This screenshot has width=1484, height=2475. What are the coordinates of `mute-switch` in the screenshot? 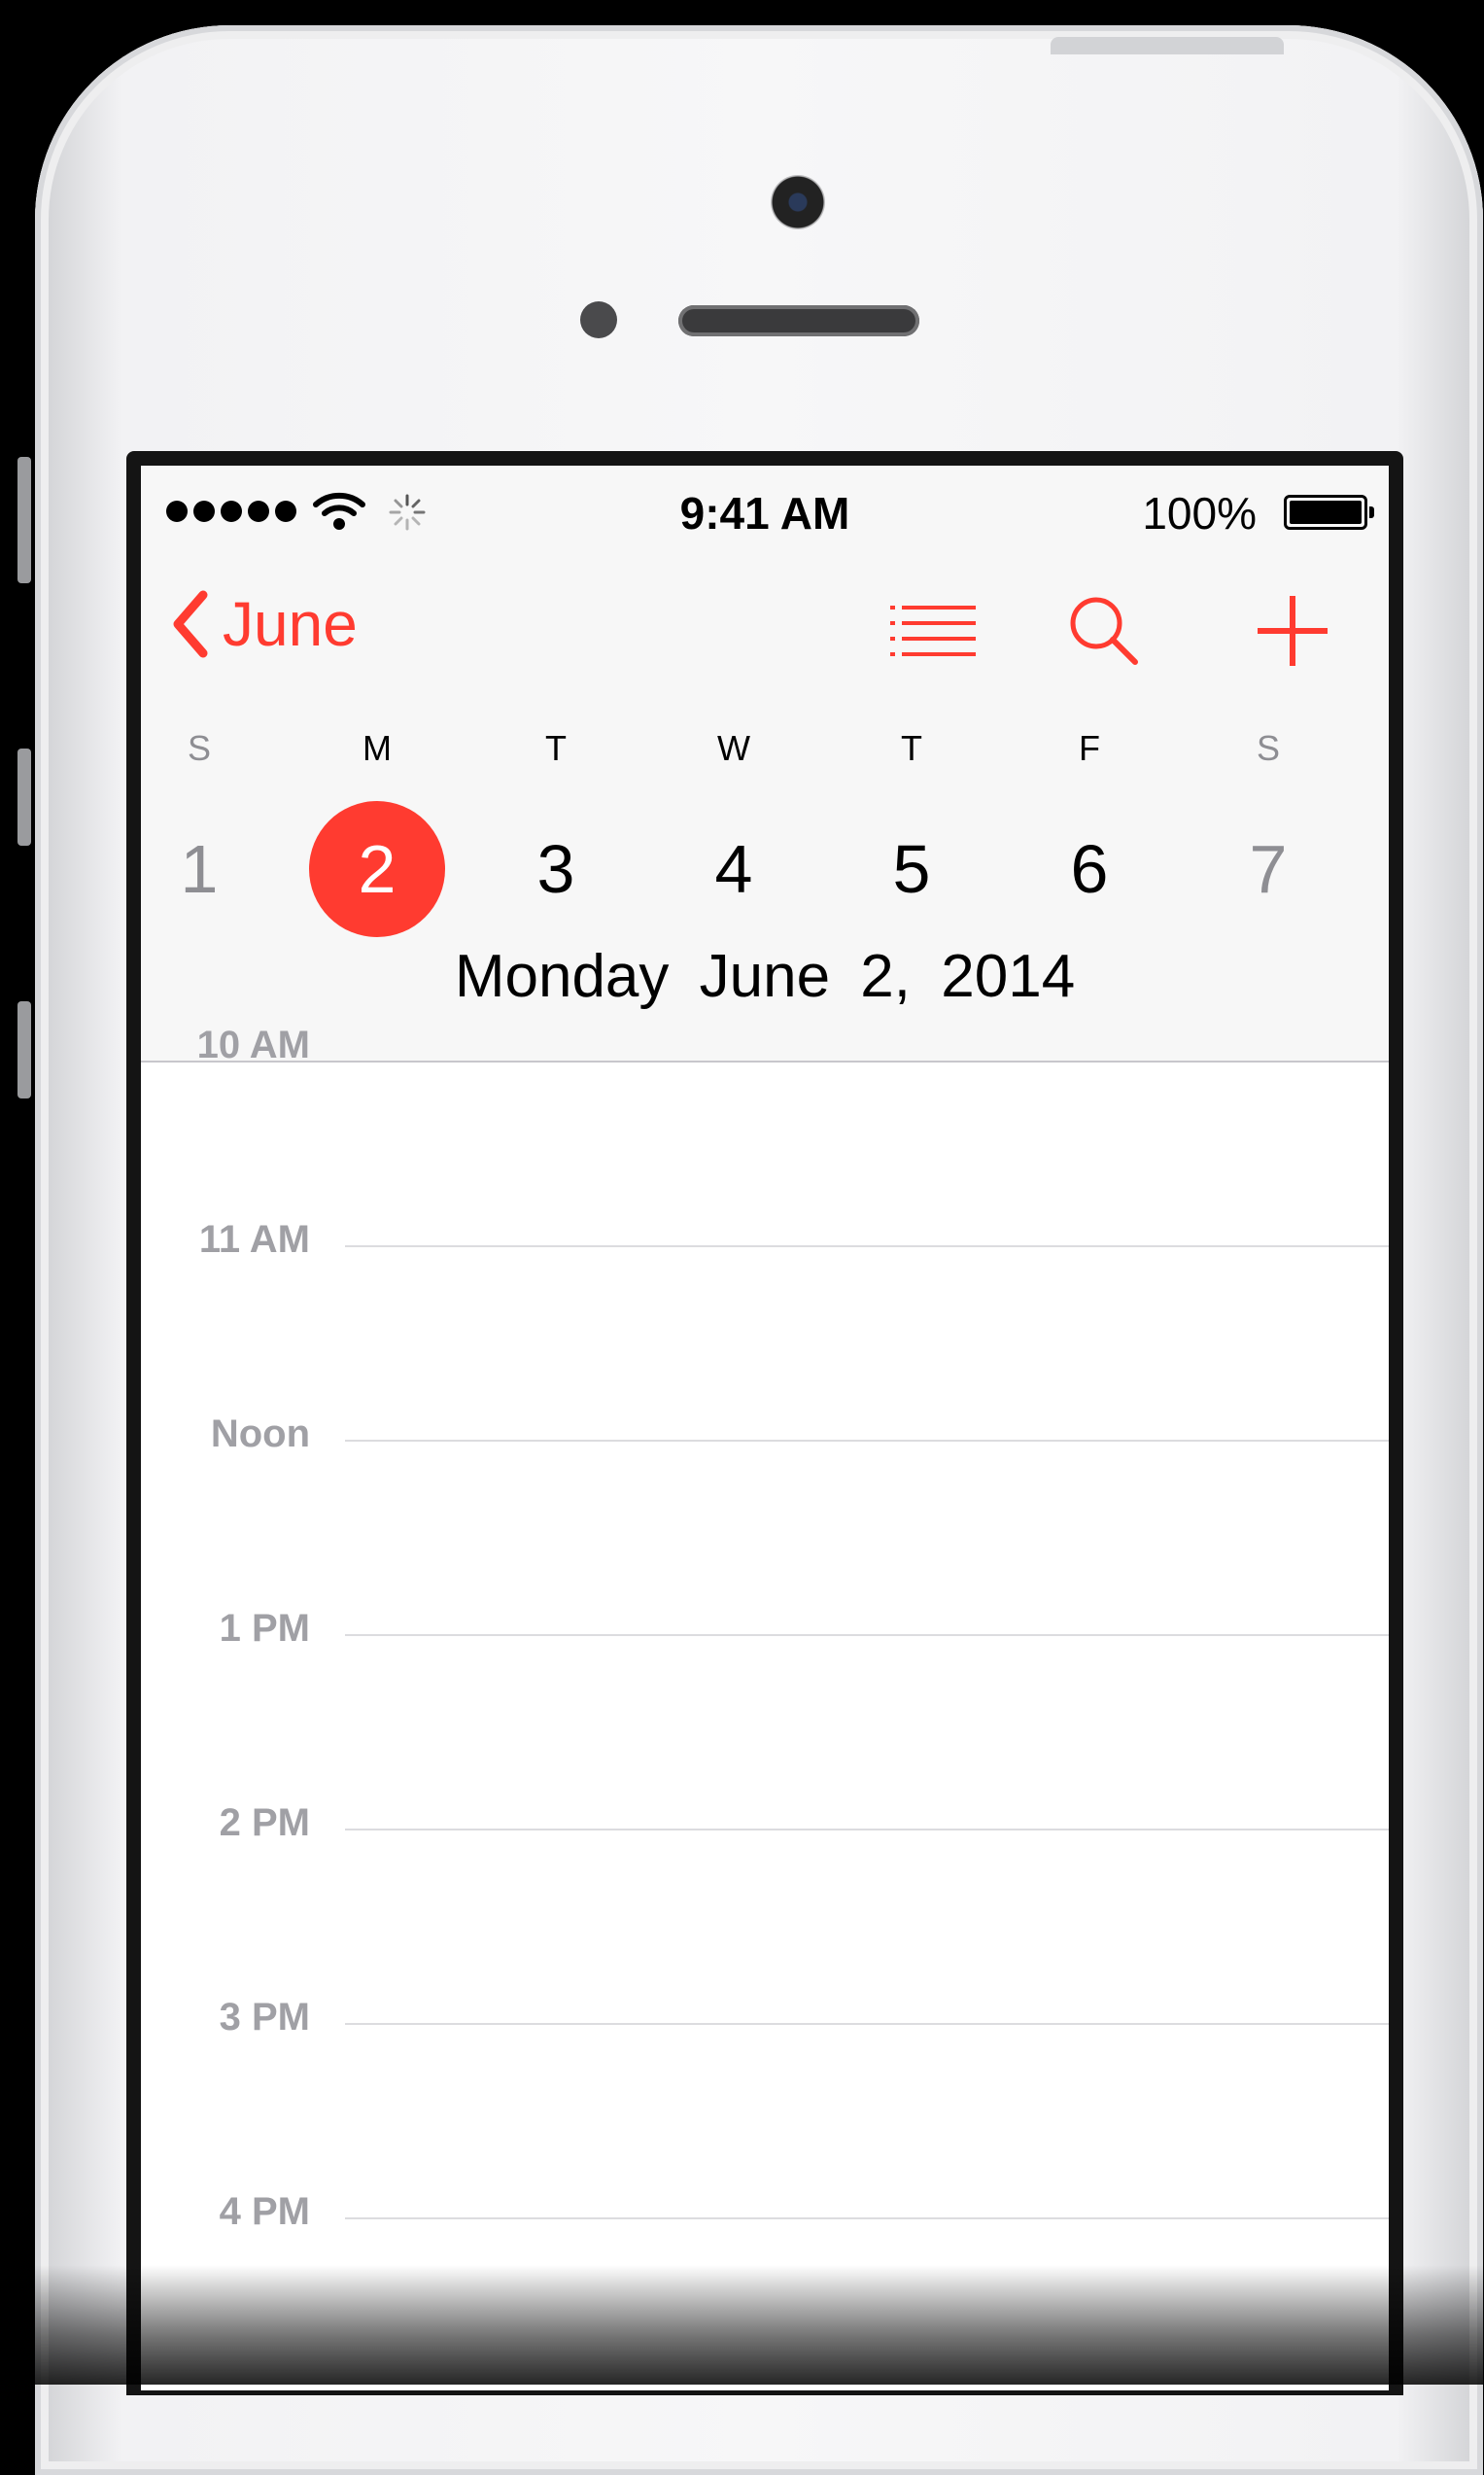 It's located at (24, 520).